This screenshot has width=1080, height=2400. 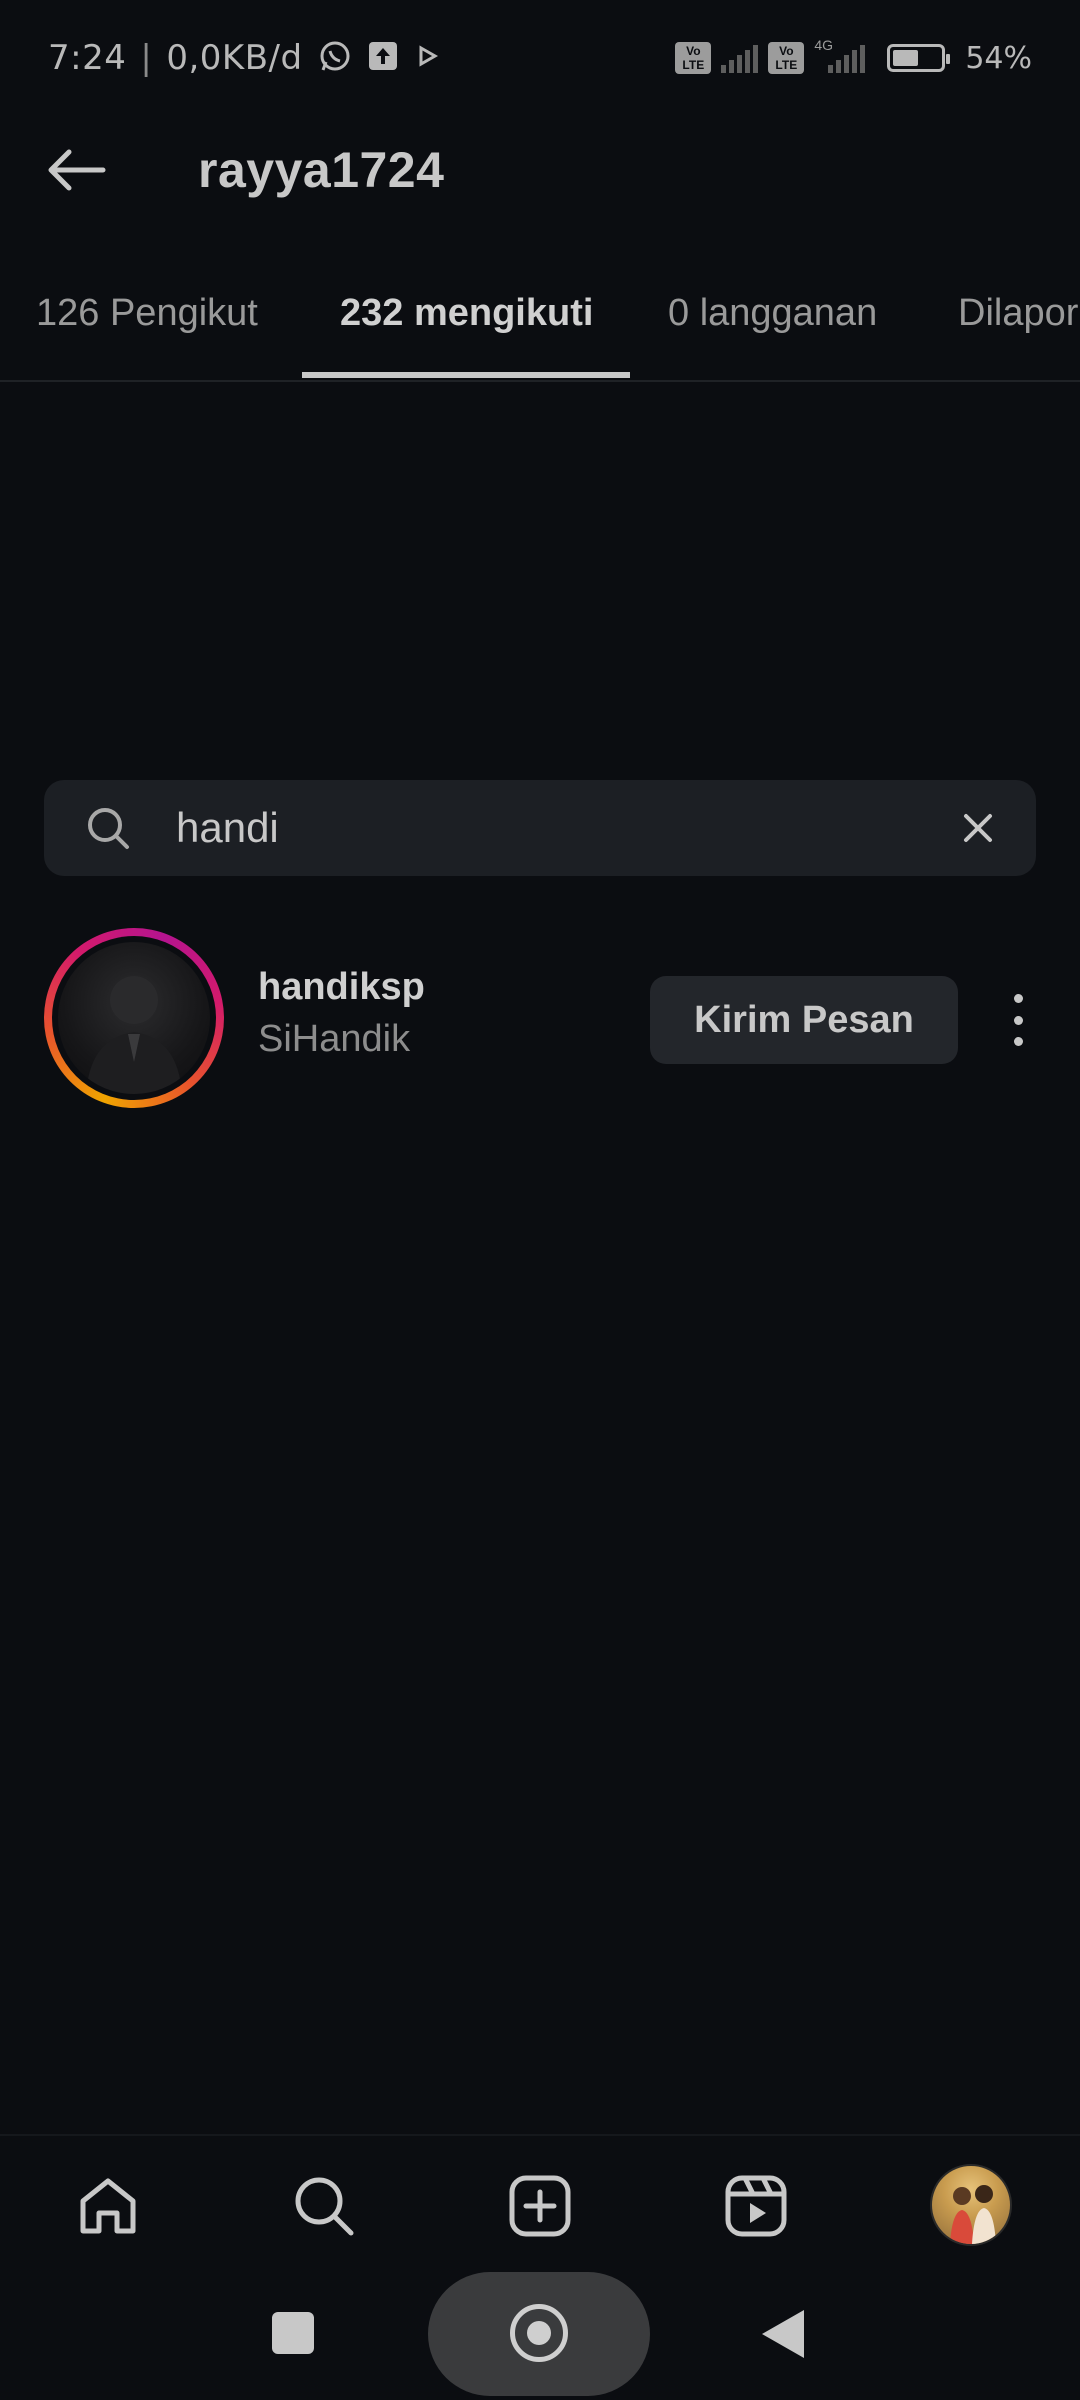 What do you see at coordinates (823, 45) in the screenshot?
I see `network-type: 4G` at bounding box center [823, 45].